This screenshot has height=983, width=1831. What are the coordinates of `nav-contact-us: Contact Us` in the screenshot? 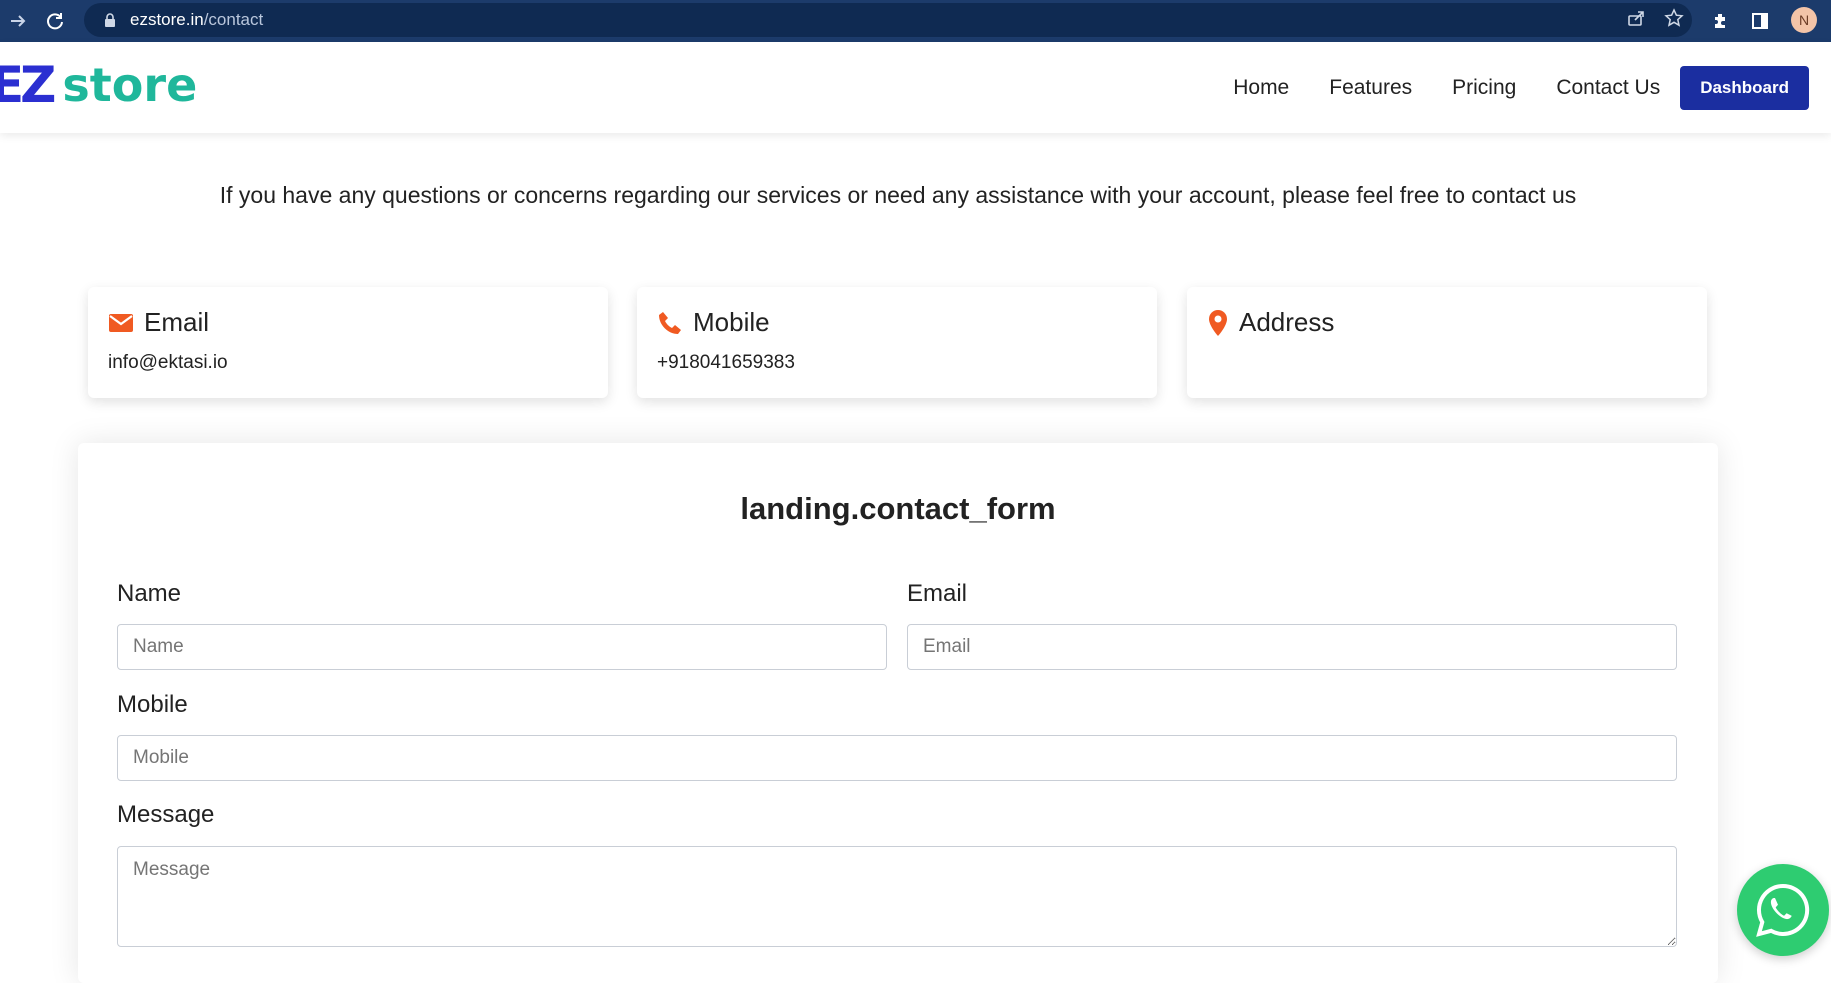 It's located at (1608, 88).